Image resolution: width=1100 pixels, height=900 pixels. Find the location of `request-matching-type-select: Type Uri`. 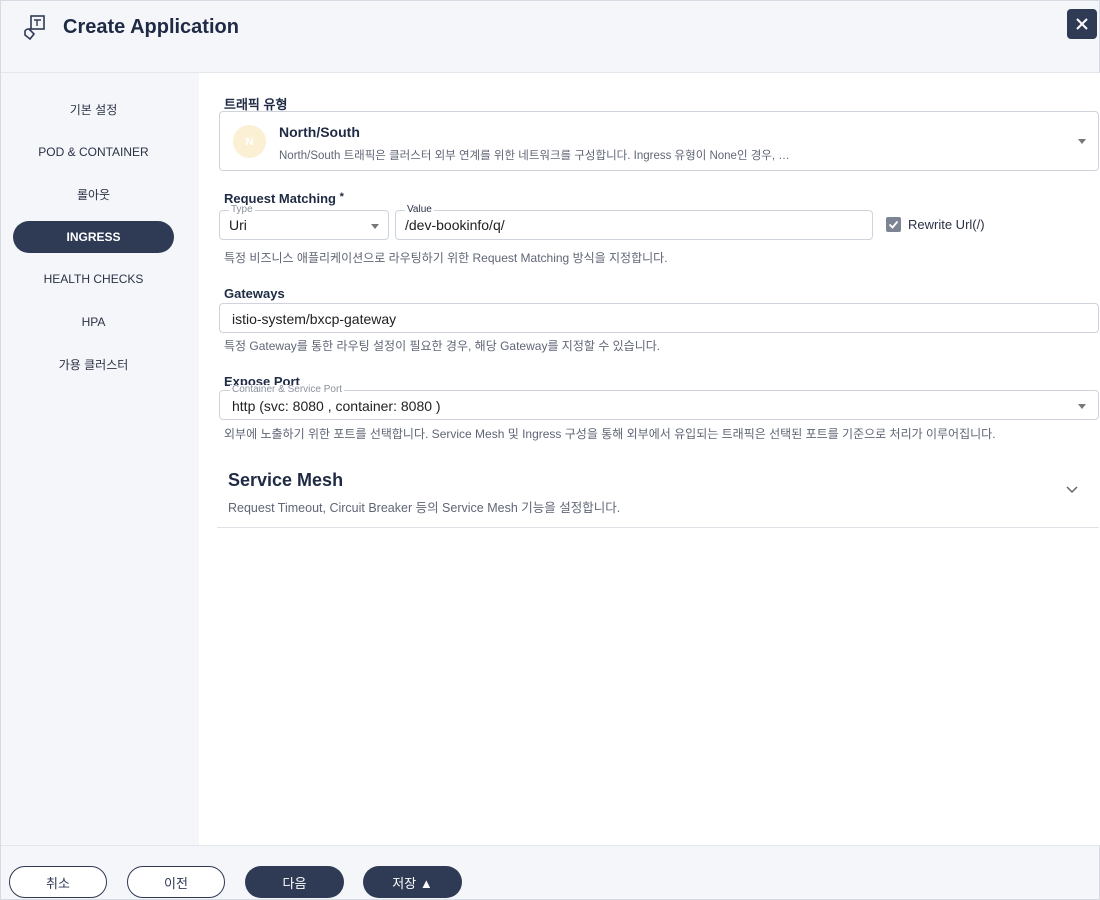

request-matching-type-select: Type Uri is located at coordinates (304, 222).